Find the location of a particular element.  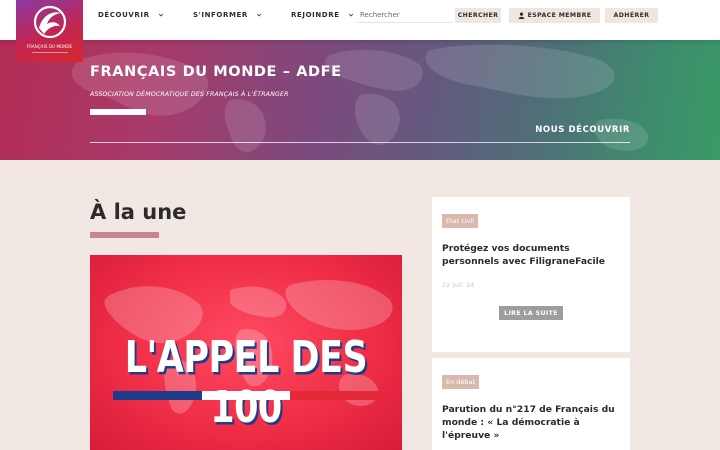

hero-accent-bar is located at coordinates (118, 112).